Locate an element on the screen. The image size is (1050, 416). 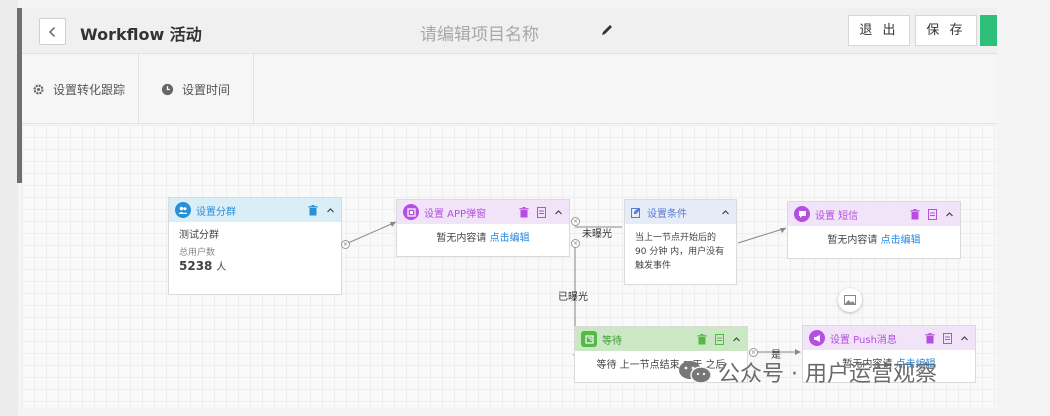
conversion-tracking-label: 设置转化跟踪 is located at coordinates (89, 89).